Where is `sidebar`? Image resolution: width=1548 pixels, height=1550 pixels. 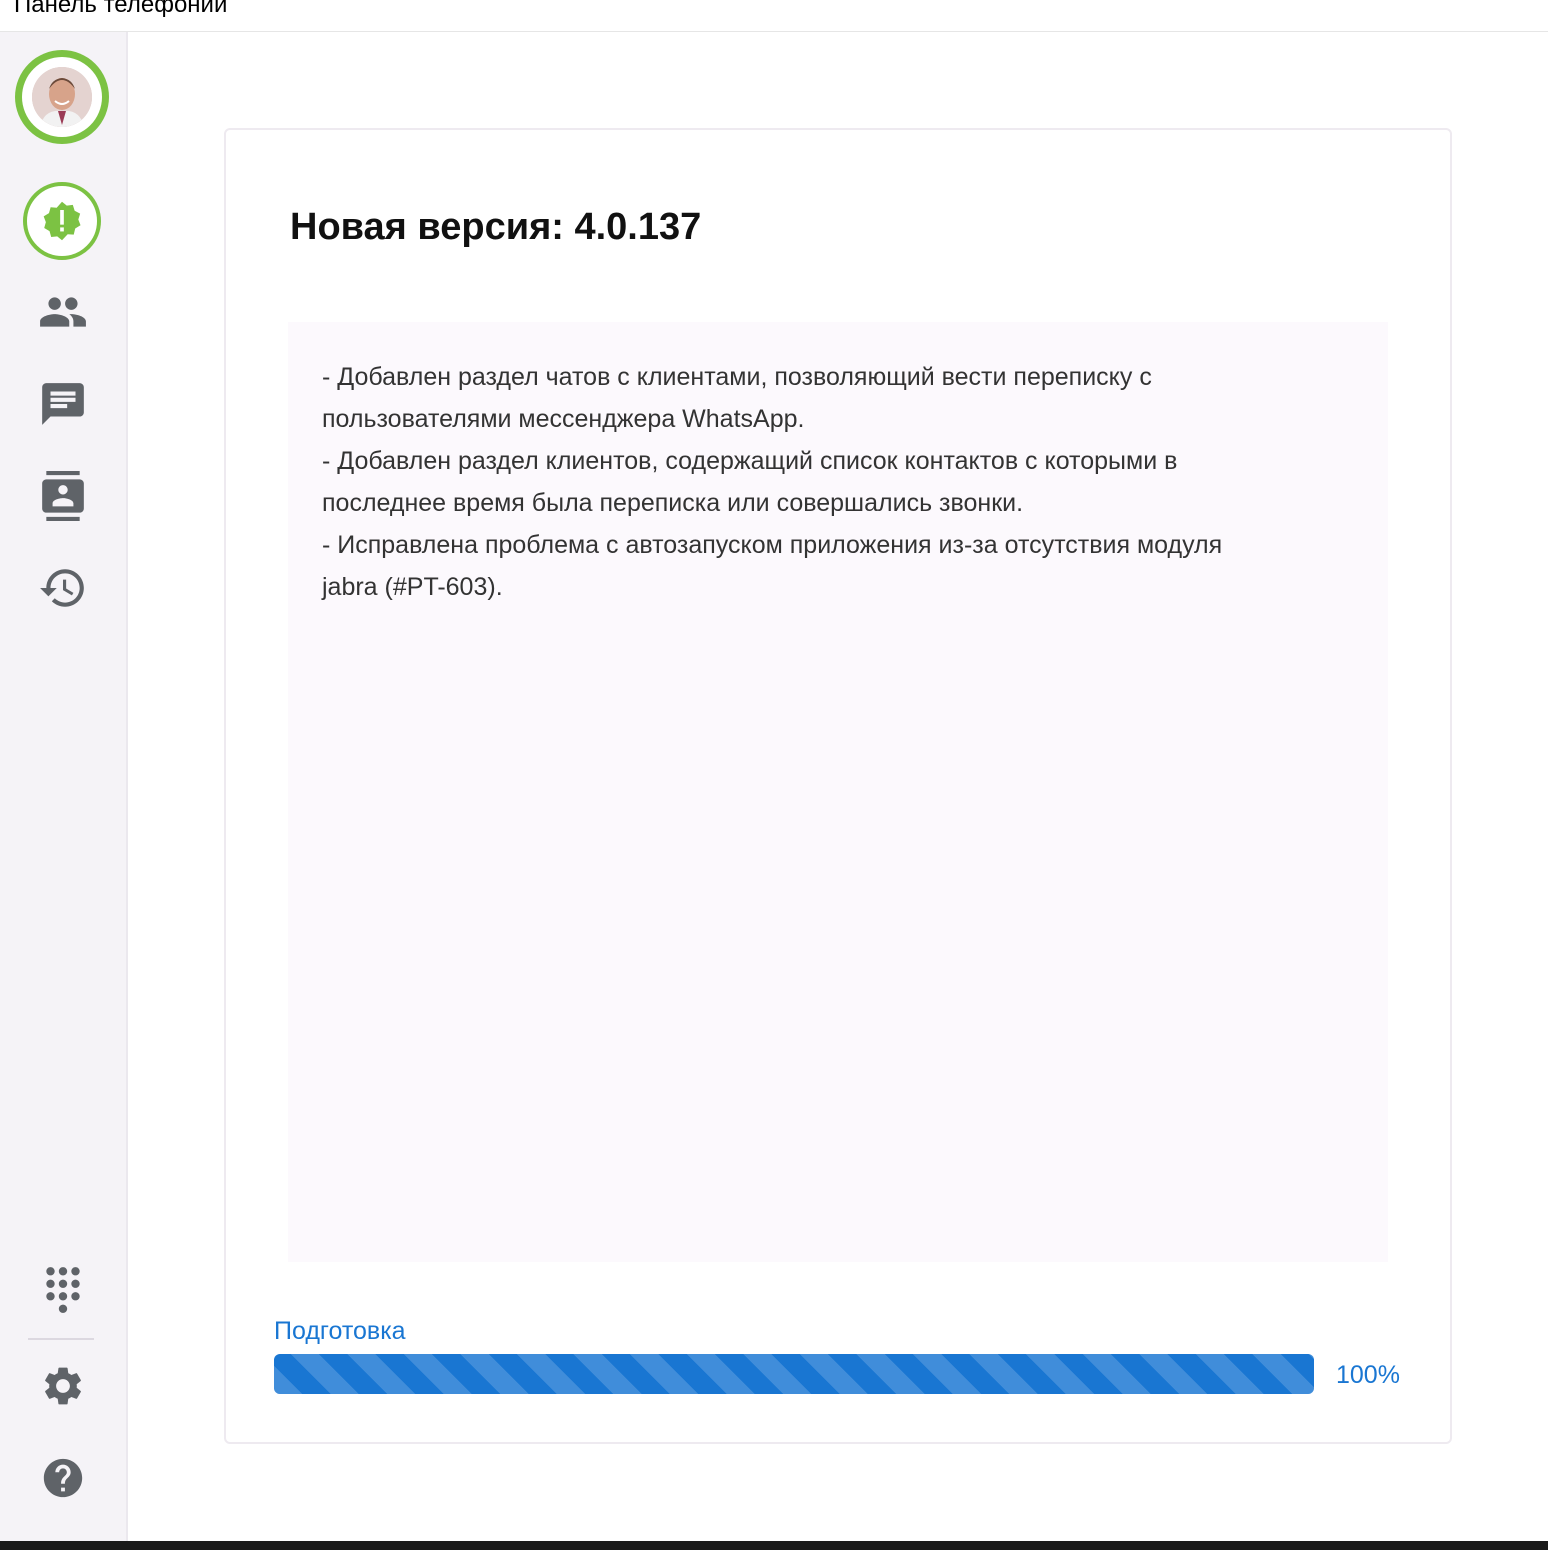 sidebar is located at coordinates (64, 786).